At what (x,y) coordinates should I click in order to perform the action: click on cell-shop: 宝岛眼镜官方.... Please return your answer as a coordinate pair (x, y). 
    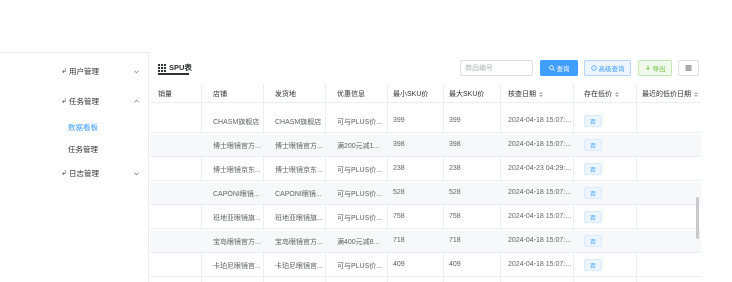
    Looking at the image, I should click on (237, 242).